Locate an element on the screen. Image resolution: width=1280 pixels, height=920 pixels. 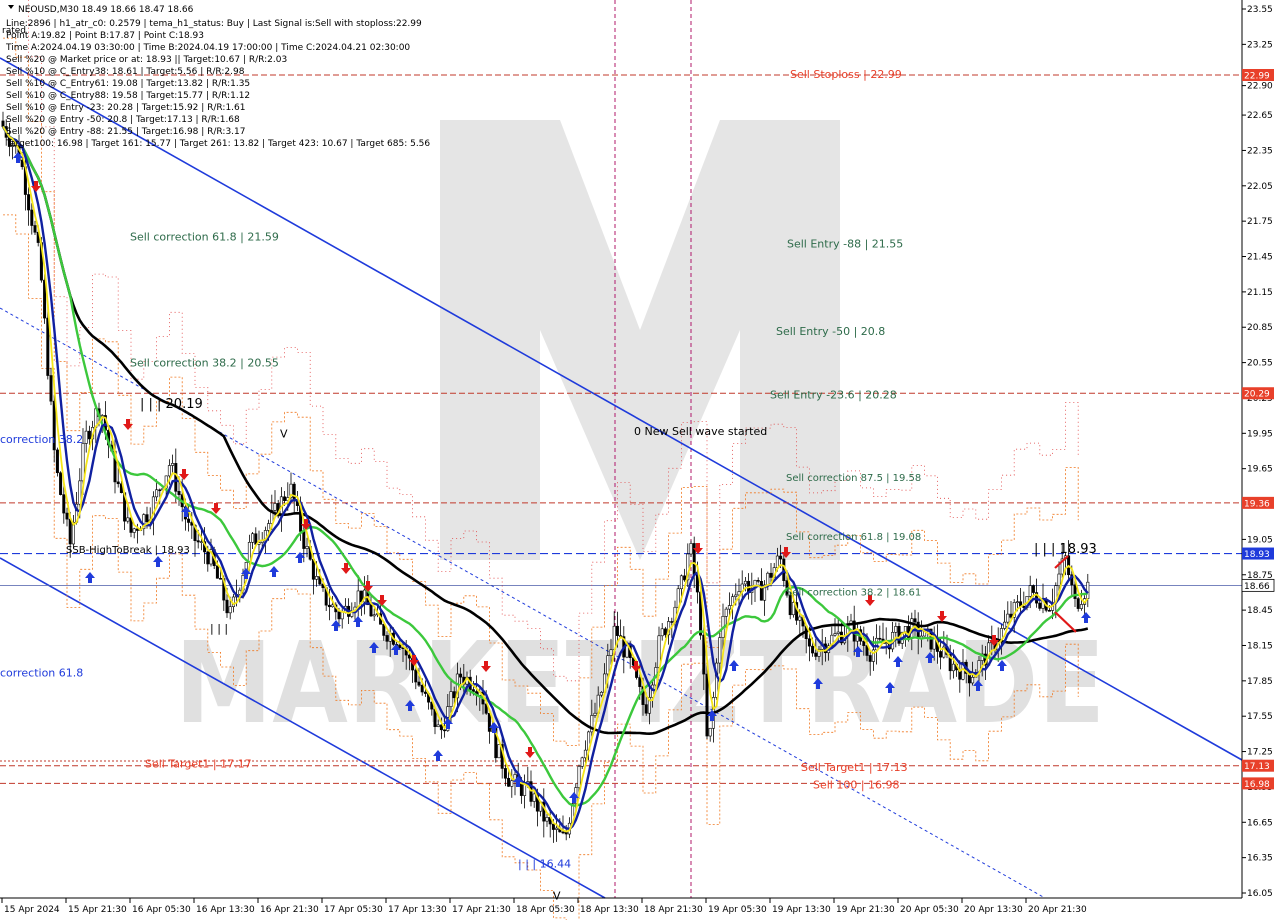
annotation-label: Sell correction 38.2 | 20.55 is located at coordinates (204, 363).